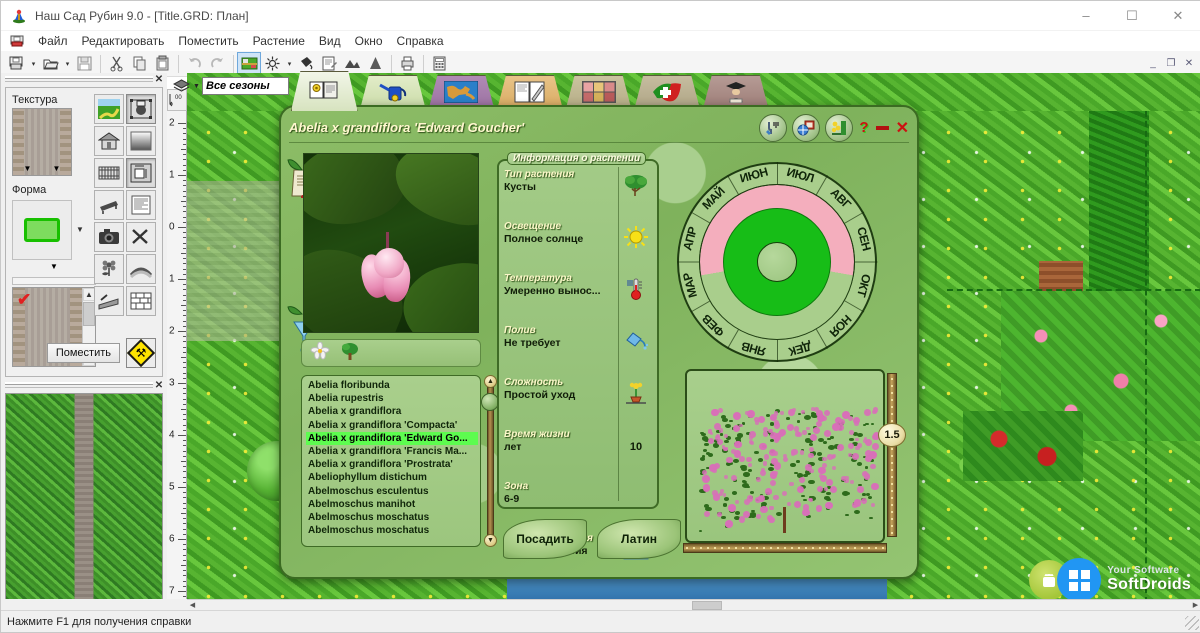 The height and width of the screenshot is (633, 1200). What do you see at coordinates (330, 41) in the screenshot?
I see `menu-item-view: Вид` at bounding box center [330, 41].